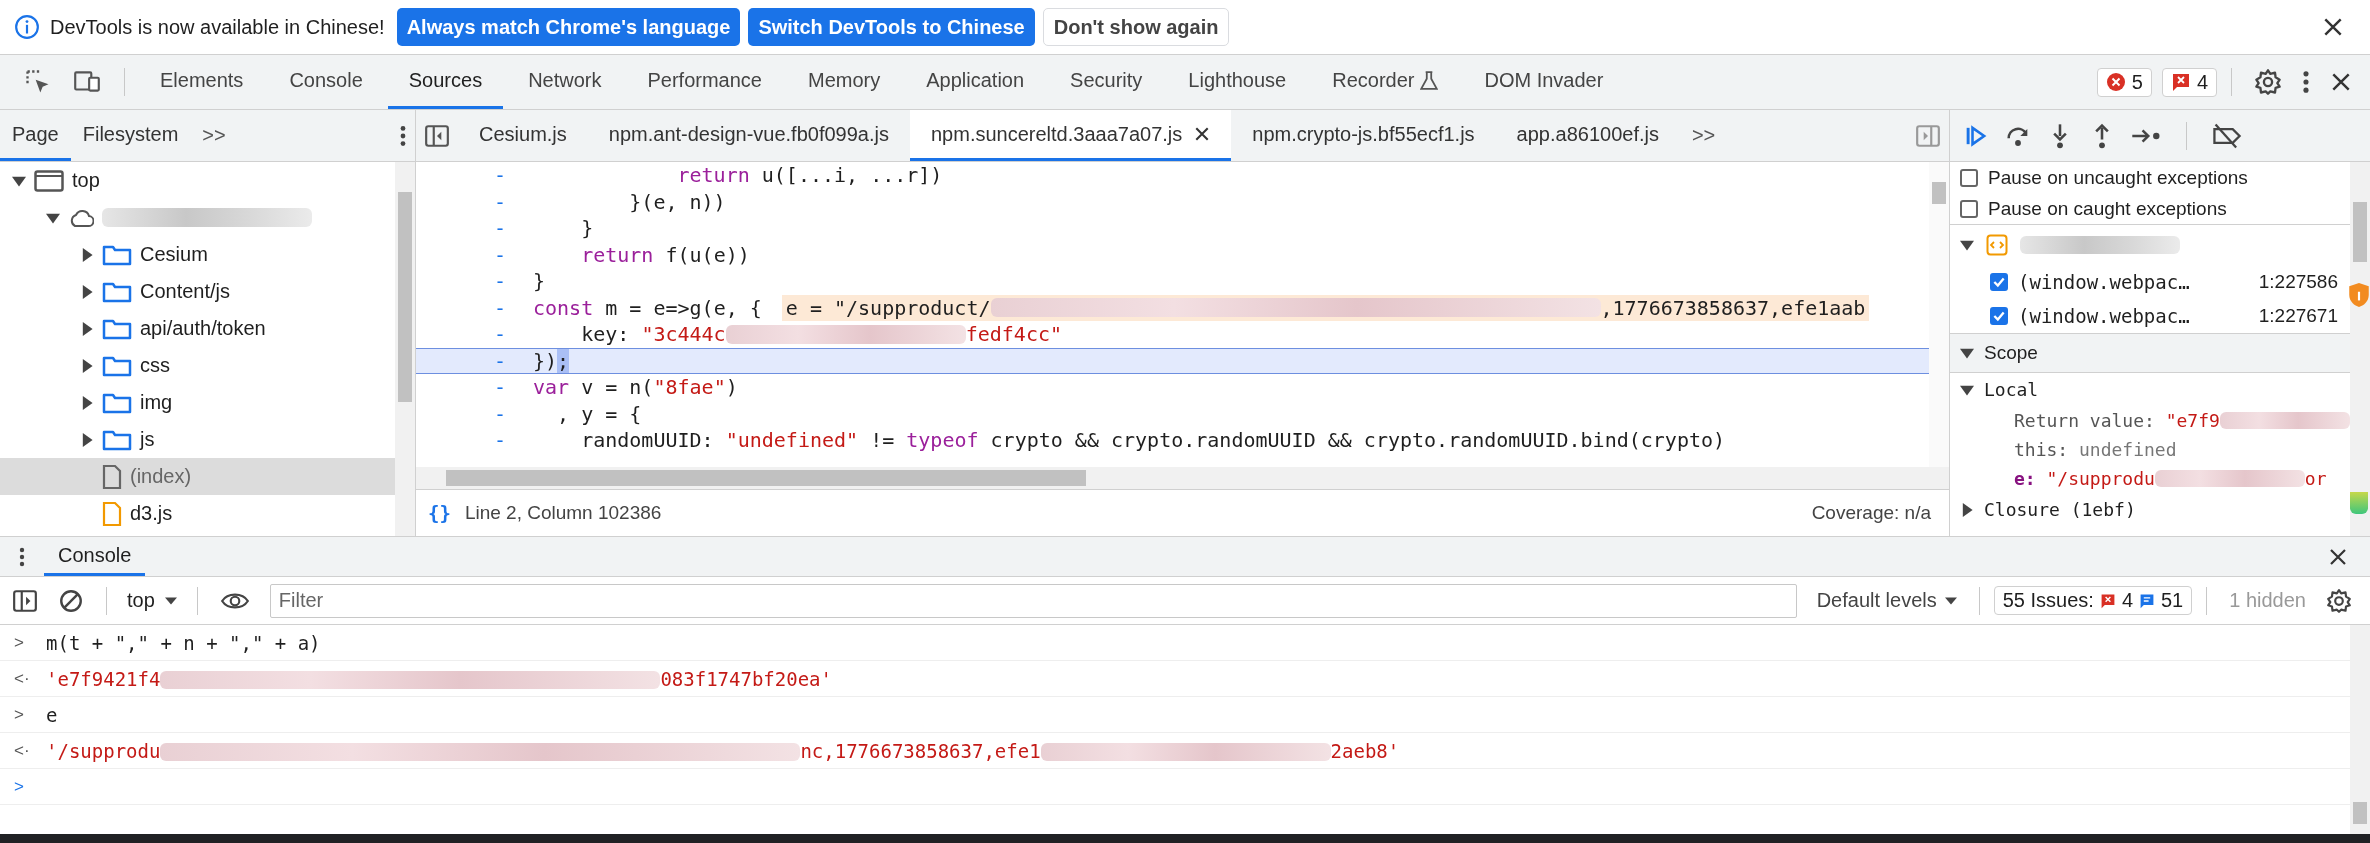  What do you see at coordinates (2306, 82) in the screenshot?
I see `more-options-icon` at bounding box center [2306, 82].